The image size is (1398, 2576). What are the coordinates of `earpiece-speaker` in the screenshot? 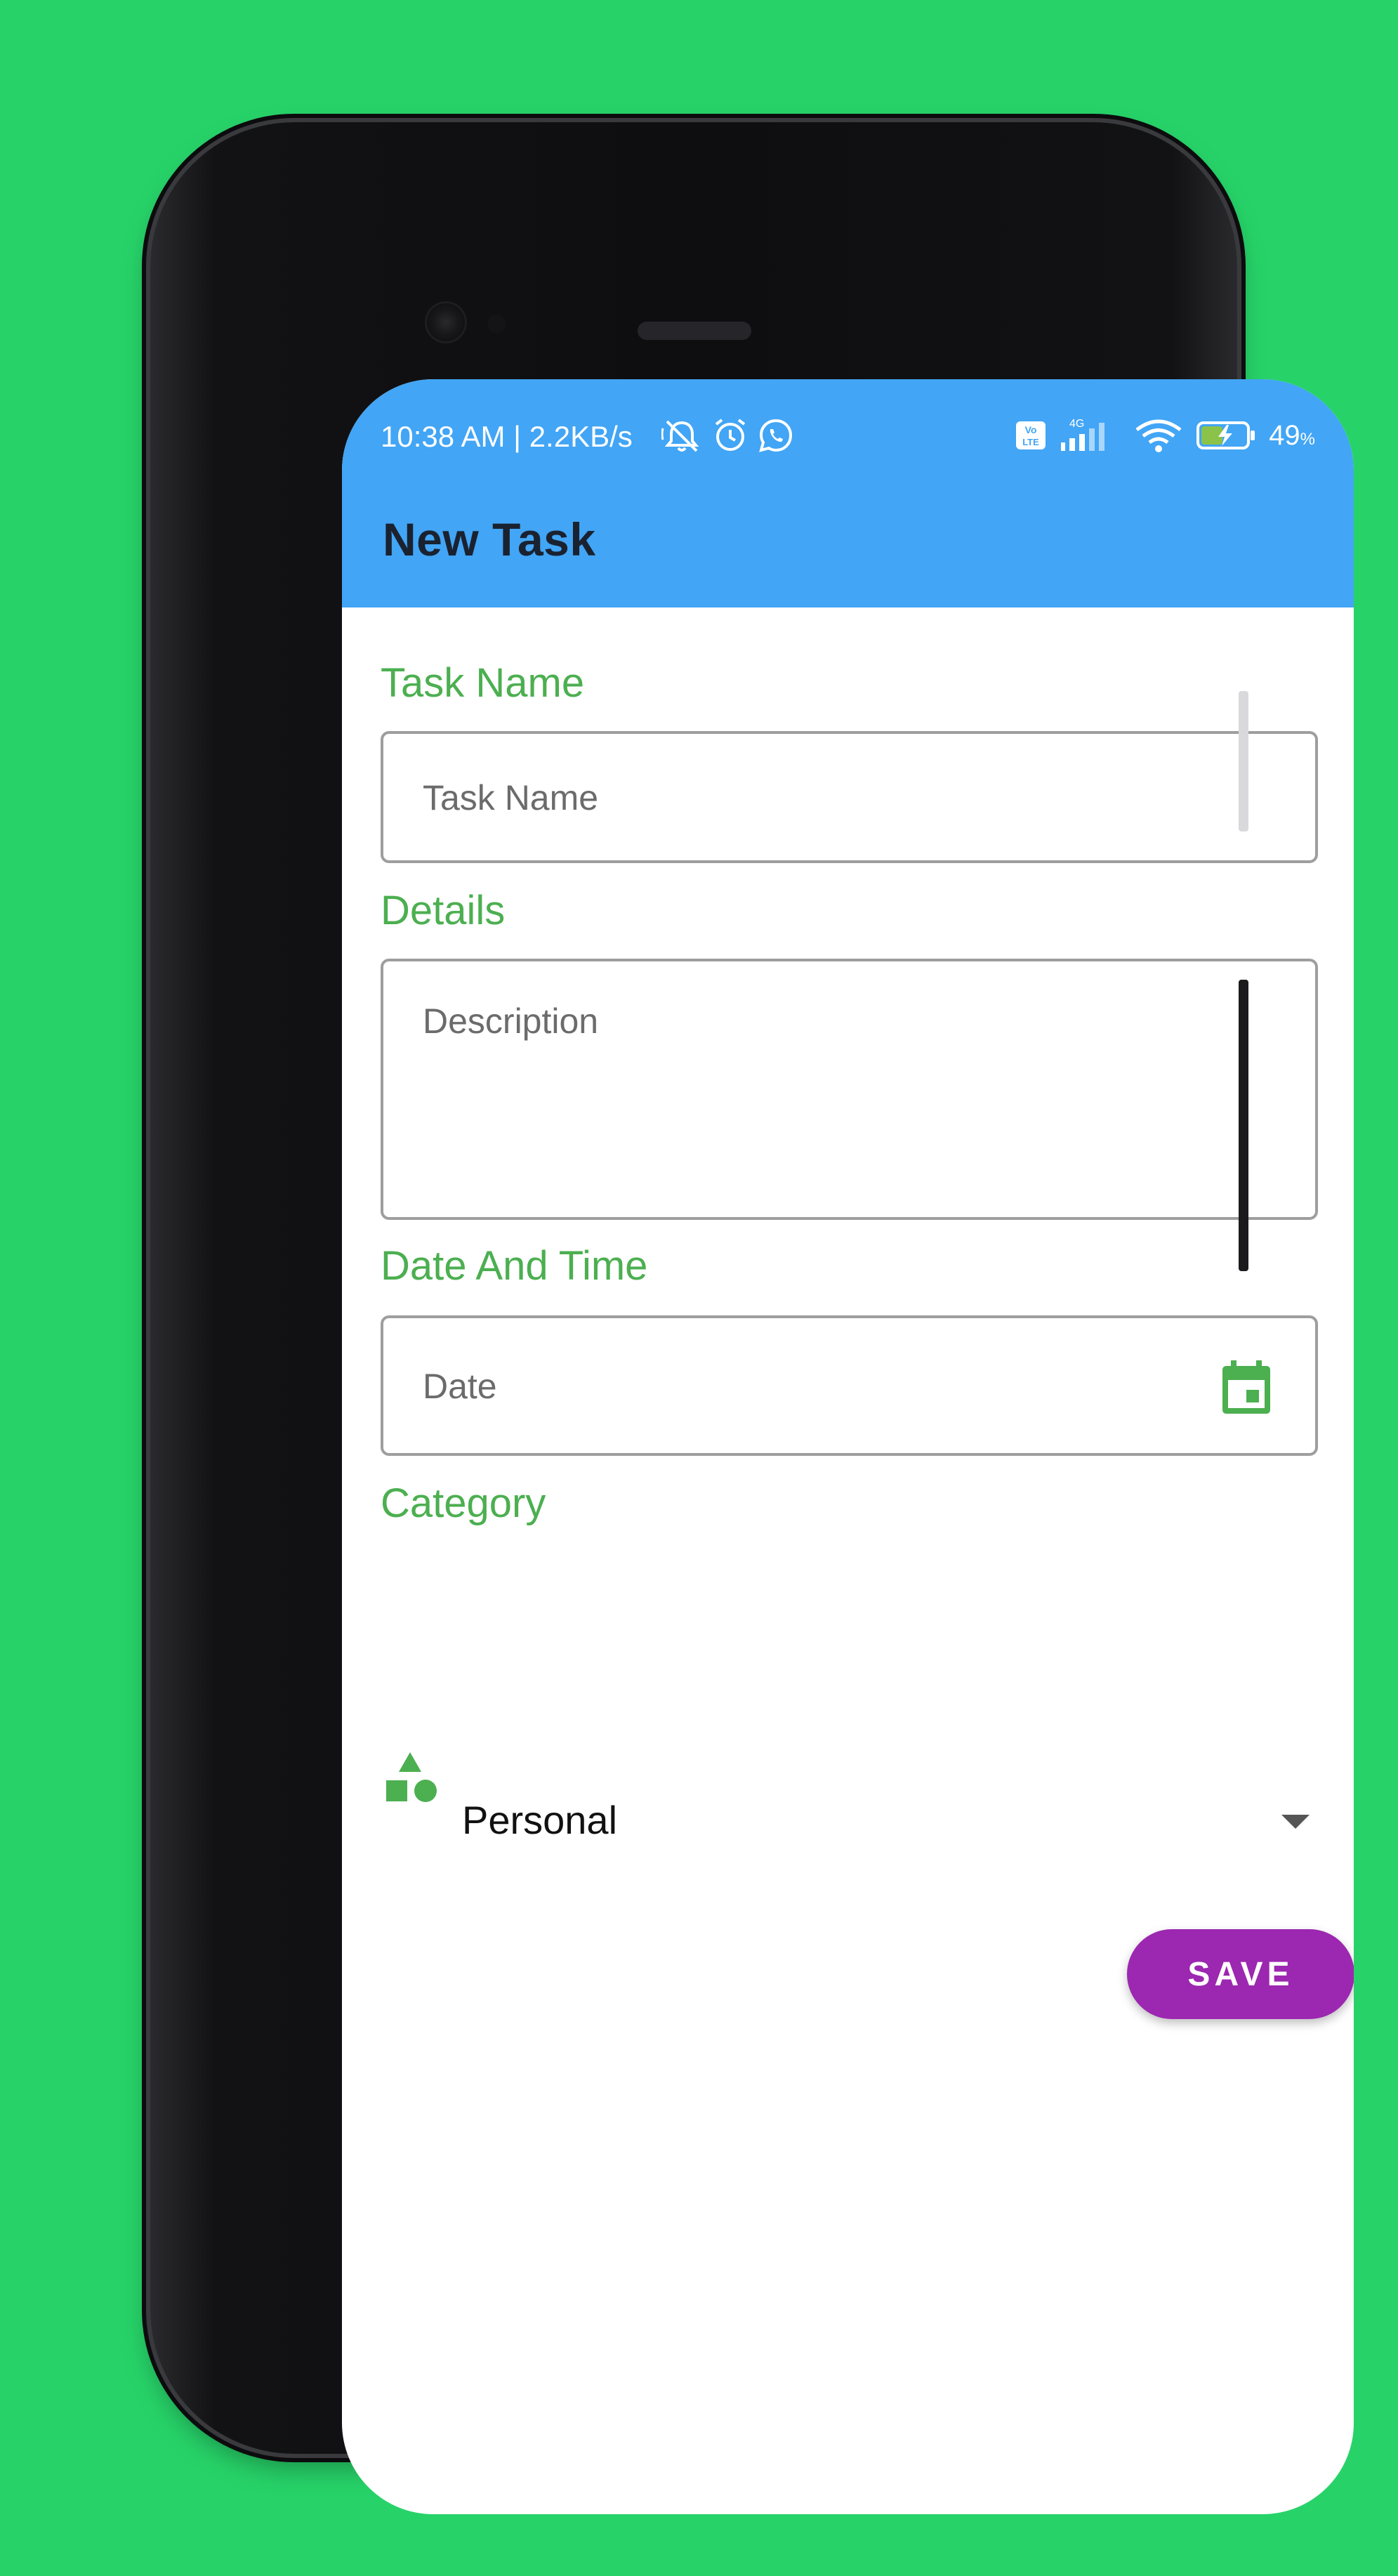 It's located at (694, 331).